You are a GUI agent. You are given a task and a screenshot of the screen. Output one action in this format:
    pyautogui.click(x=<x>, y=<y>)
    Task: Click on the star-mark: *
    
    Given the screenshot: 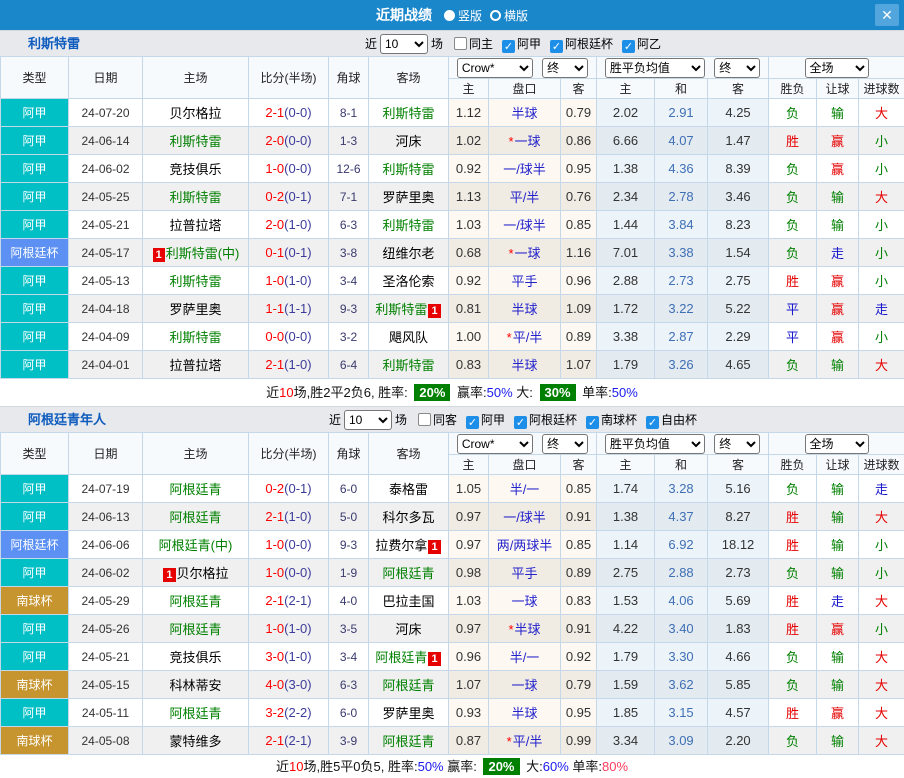 What is the action you would take?
    pyautogui.click(x=509, y=741)
    